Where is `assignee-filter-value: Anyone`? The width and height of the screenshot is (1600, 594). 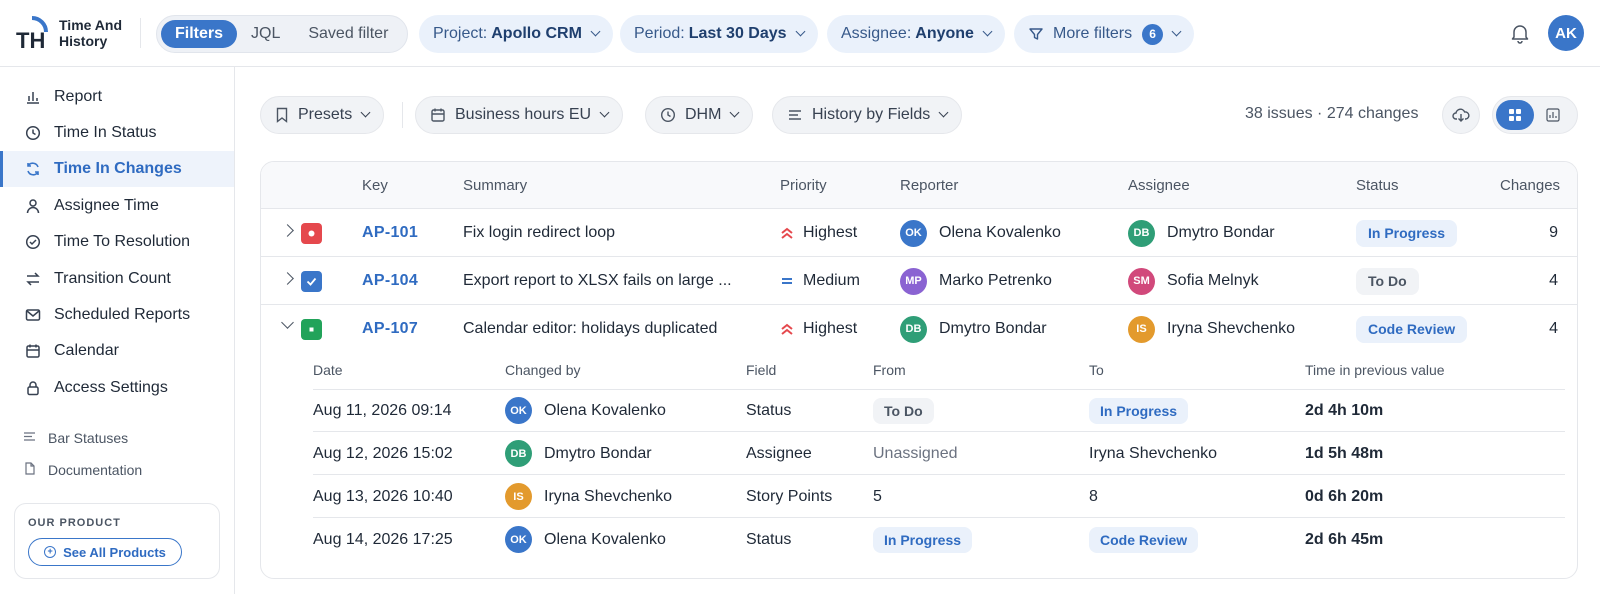
assignee-filter-value: Anyone is located at coordinates (944, 33).